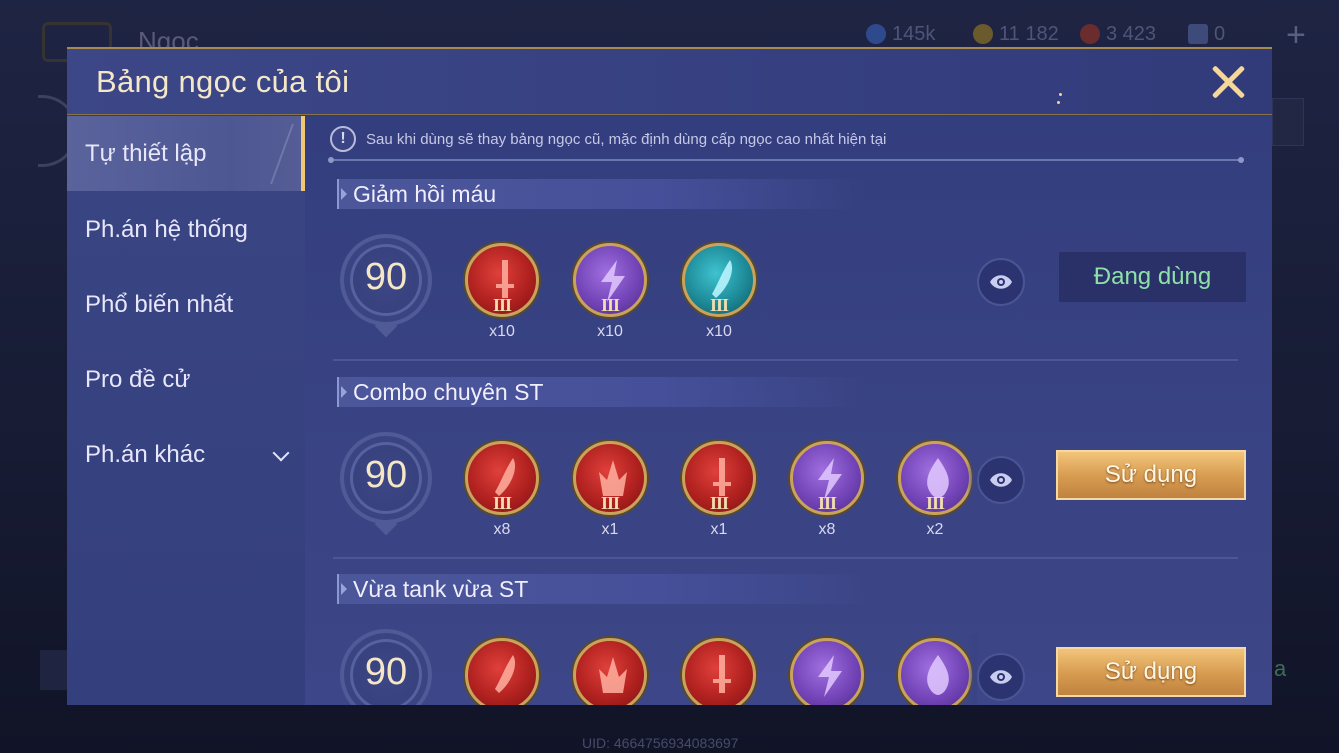  I want to click on gem-count: x2, so click(935, 529).